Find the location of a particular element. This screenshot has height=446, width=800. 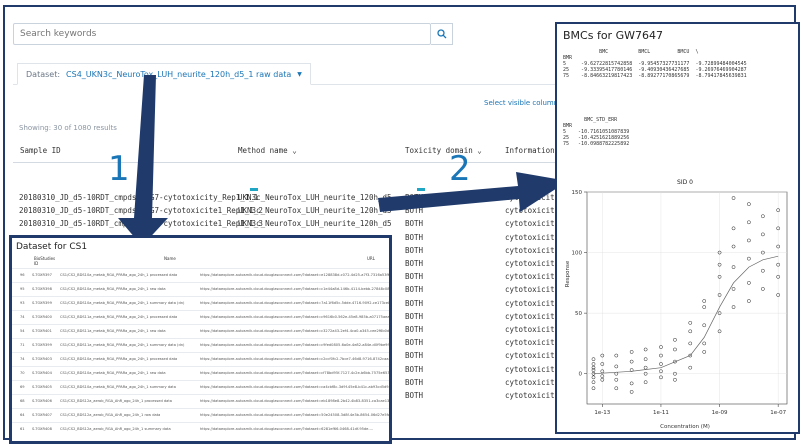

row-acc: S-TOXR406 is located at coordinates (42, 401).